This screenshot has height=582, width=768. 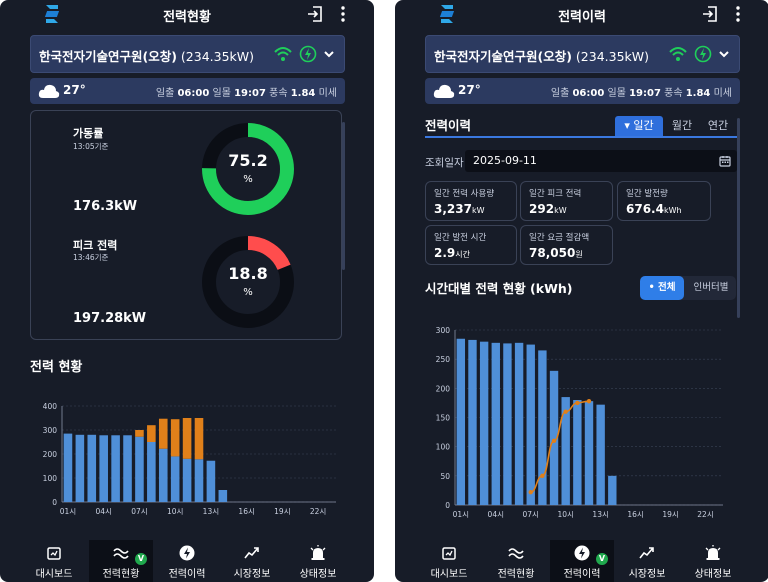 I want to click on stat-value: 292kW, so click(x=548, y=209).